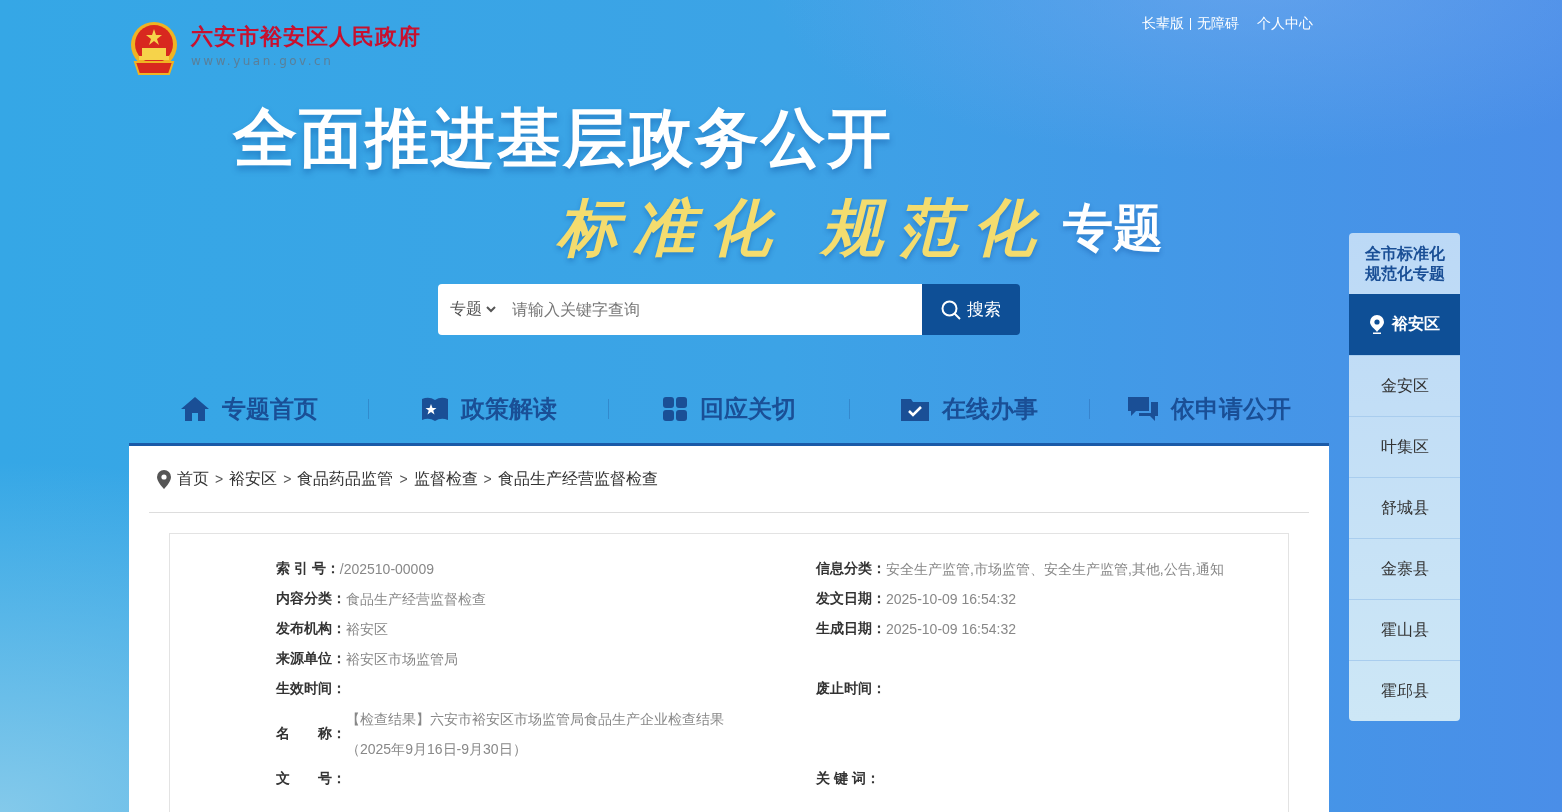 Image resolution: width=1562 pixels, height=812 pixels. What do you see at coordinates (1404, 446) in the screenshot?
I see `district-link: 叶集区` at bounding box center [1404, 446].